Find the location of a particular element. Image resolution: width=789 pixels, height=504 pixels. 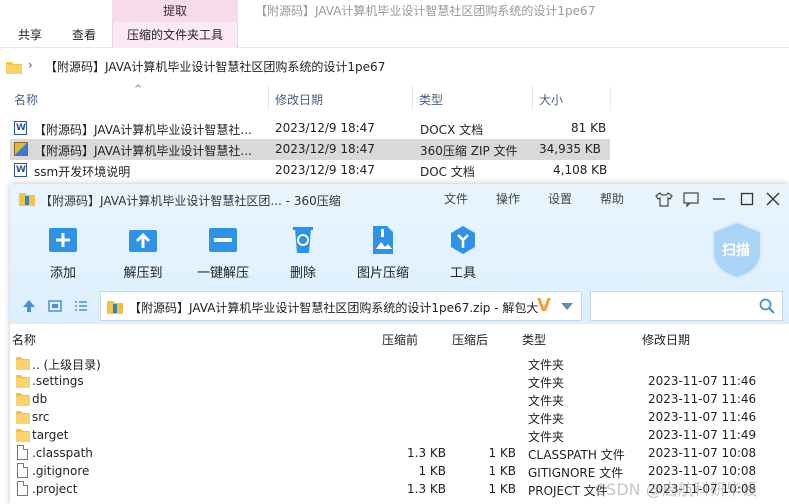

csdn-watermark: CSDN @启航科研毕设 is located at coordinates (676, 489).